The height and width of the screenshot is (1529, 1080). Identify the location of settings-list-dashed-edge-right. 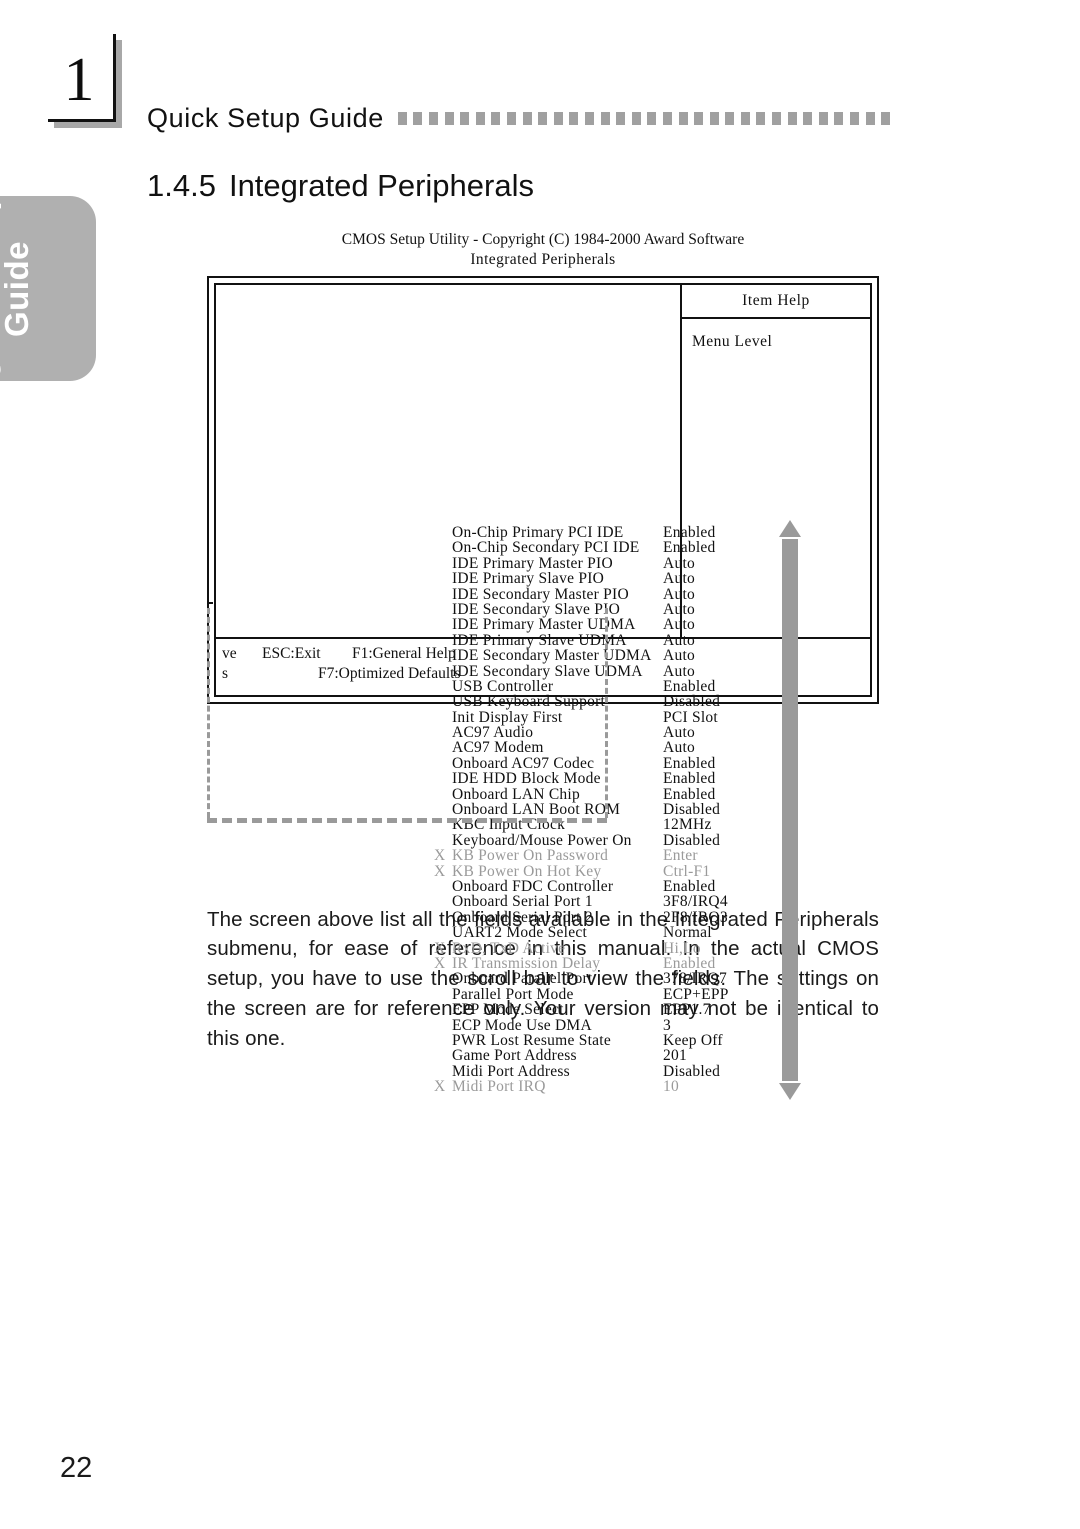
(607, 713).